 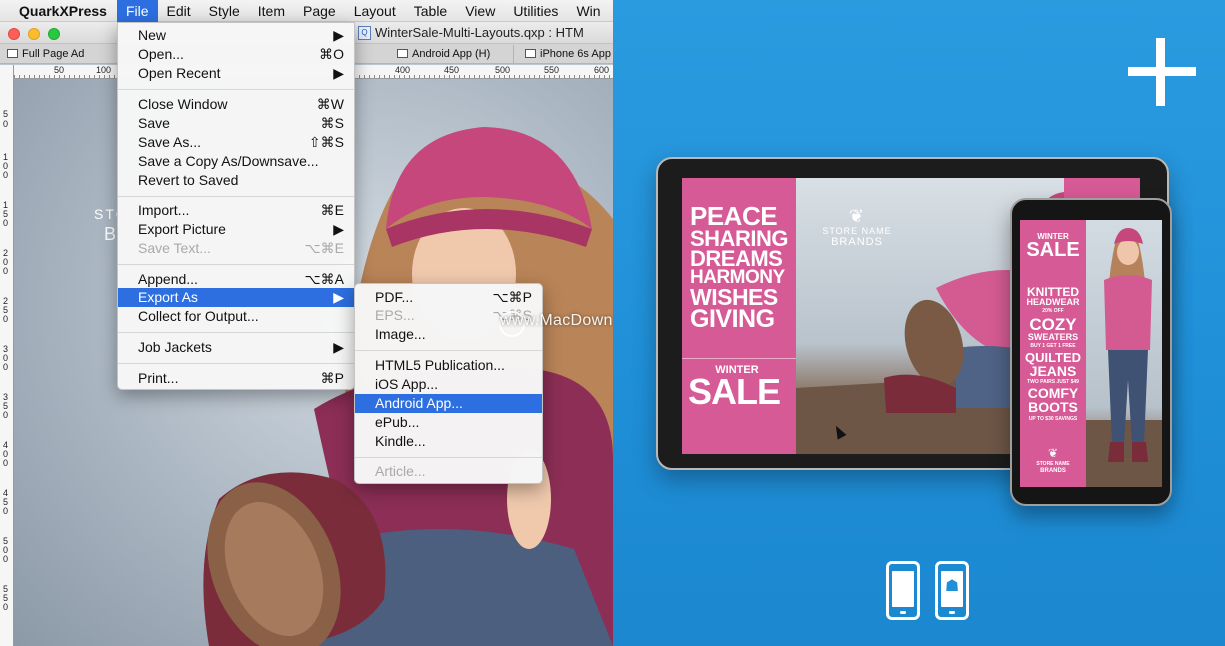 I want to click on tab-android-app: Android App (H), so click(x=452, y=54).